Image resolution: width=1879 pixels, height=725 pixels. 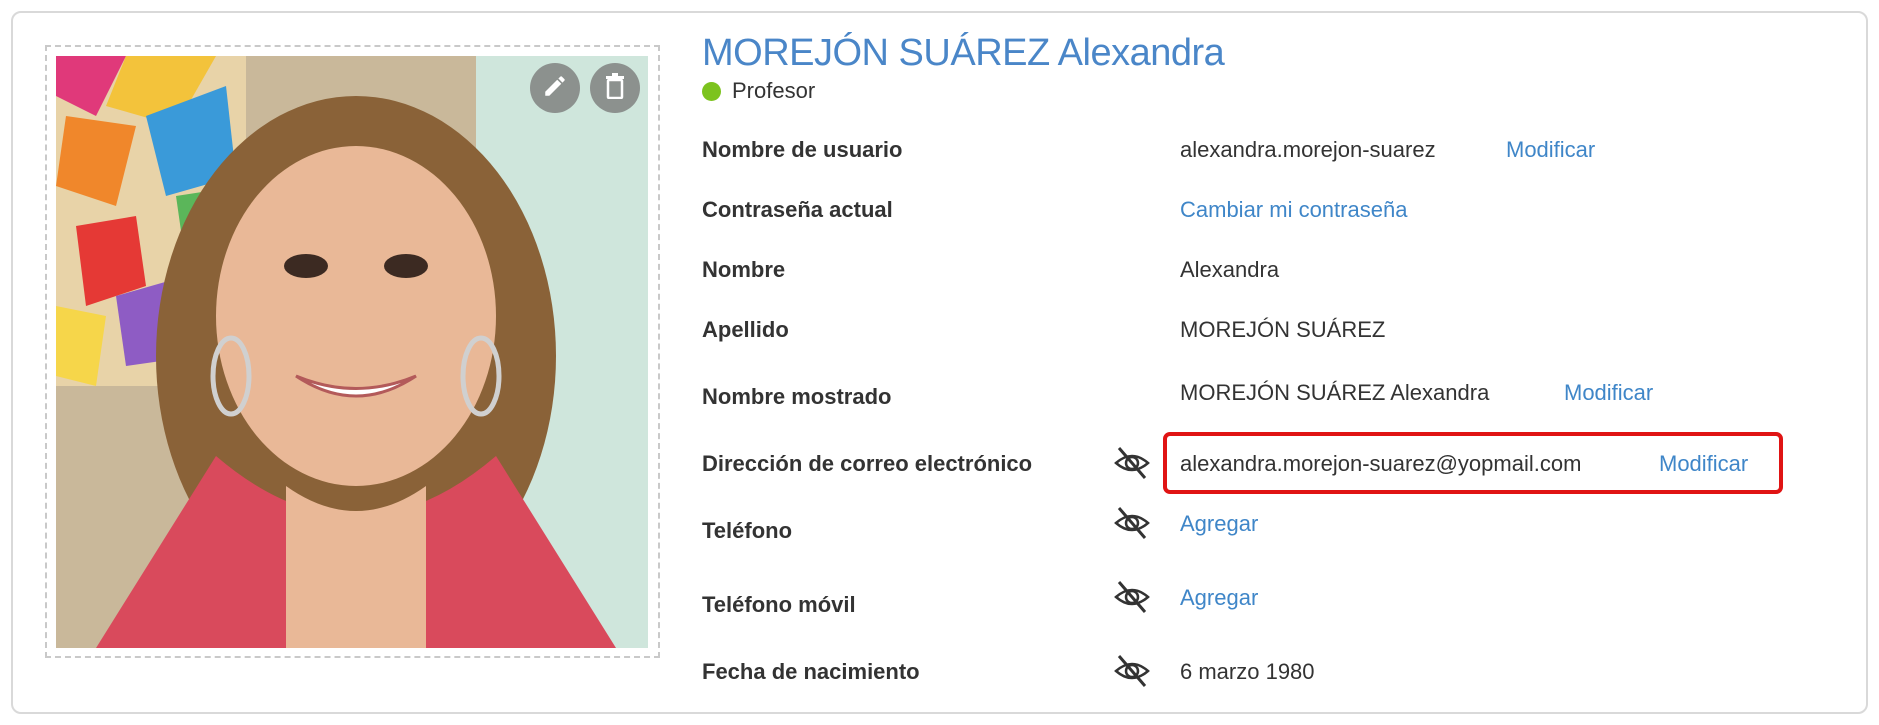 What do you see at coordinates (1335, 392) in the screenshot?
I see `display-name-value: MOREJÓN SUÁREZ Alexandra` at bounding box center [1335, 392].